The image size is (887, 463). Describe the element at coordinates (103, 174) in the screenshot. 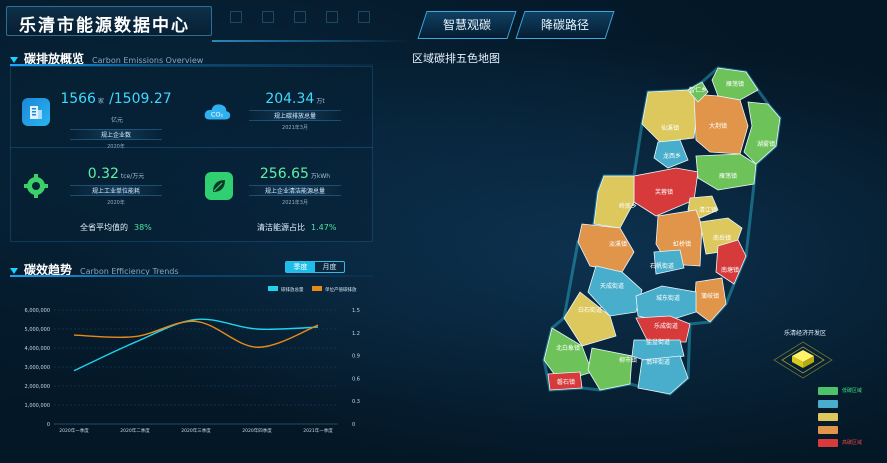

I see `kpi-value: 0.32` at that location.